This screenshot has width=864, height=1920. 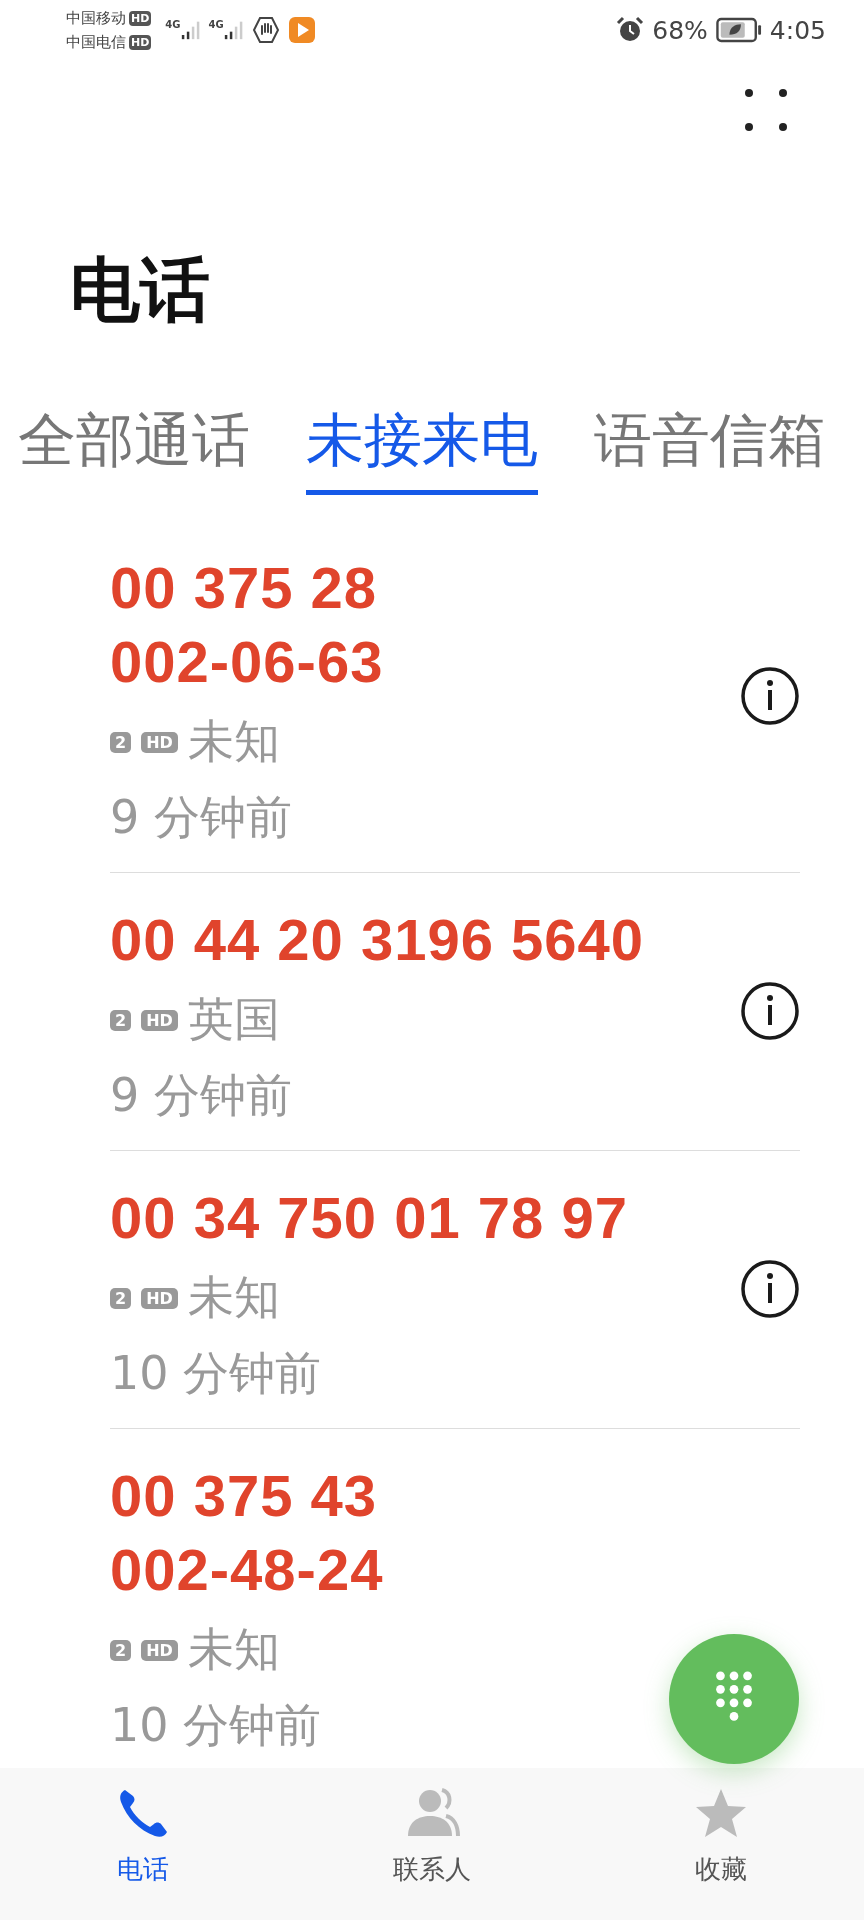 What do you see at coordinates (680, 30) in the screenshot?
I see `battery-percent: 68%` at bounding box center [680, 30].